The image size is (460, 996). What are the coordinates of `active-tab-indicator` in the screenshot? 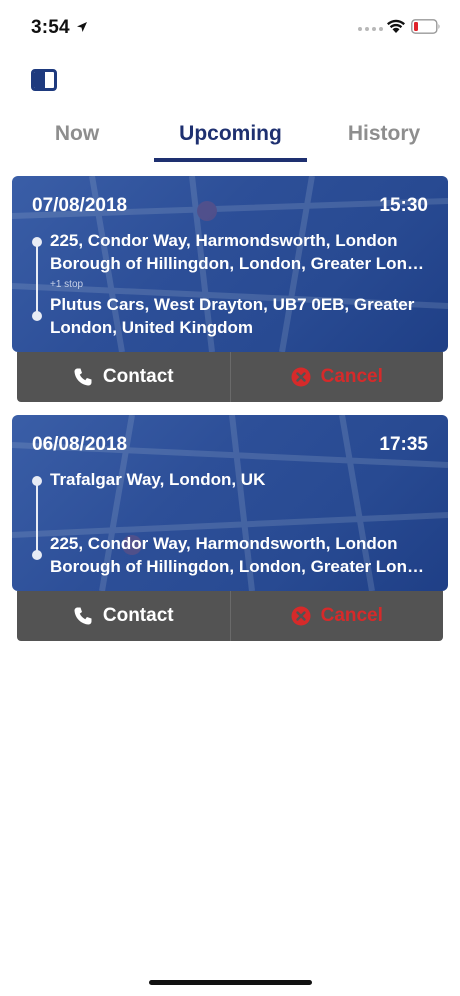 It's located at (230, 160).